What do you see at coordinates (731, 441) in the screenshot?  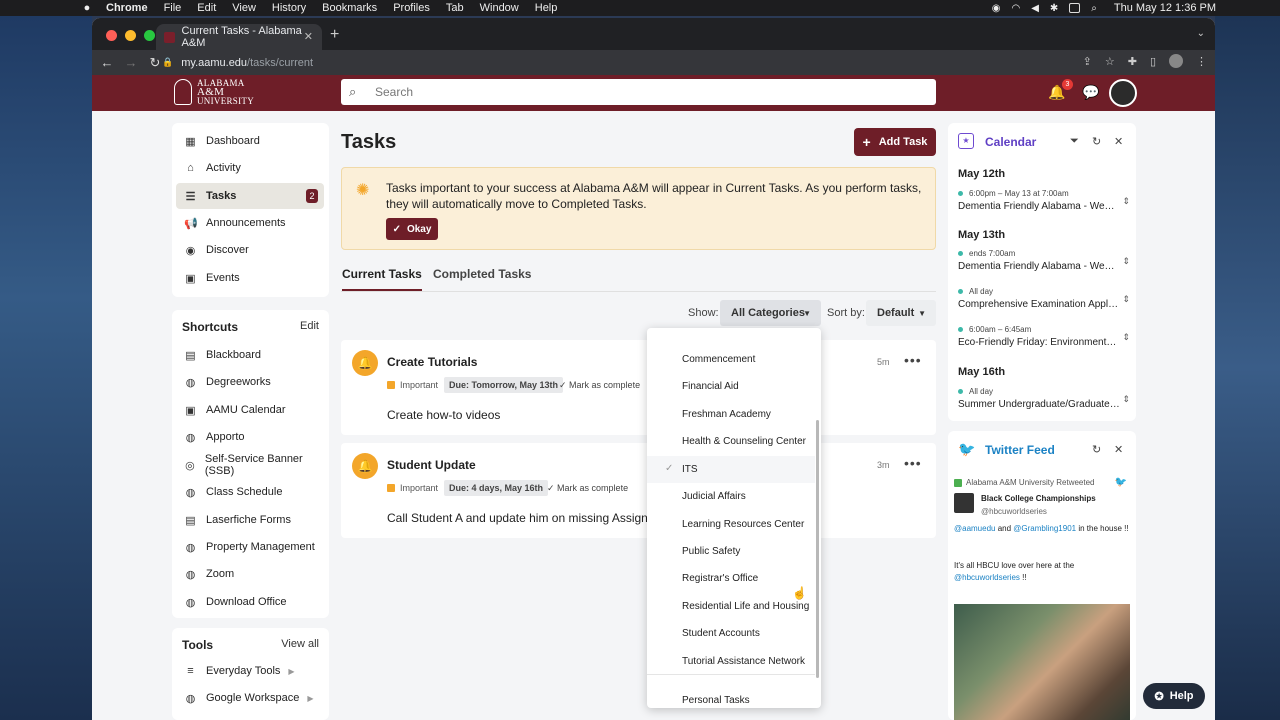 I see `category-option: Health & Counseling Center` at bounding box center [731, 441].